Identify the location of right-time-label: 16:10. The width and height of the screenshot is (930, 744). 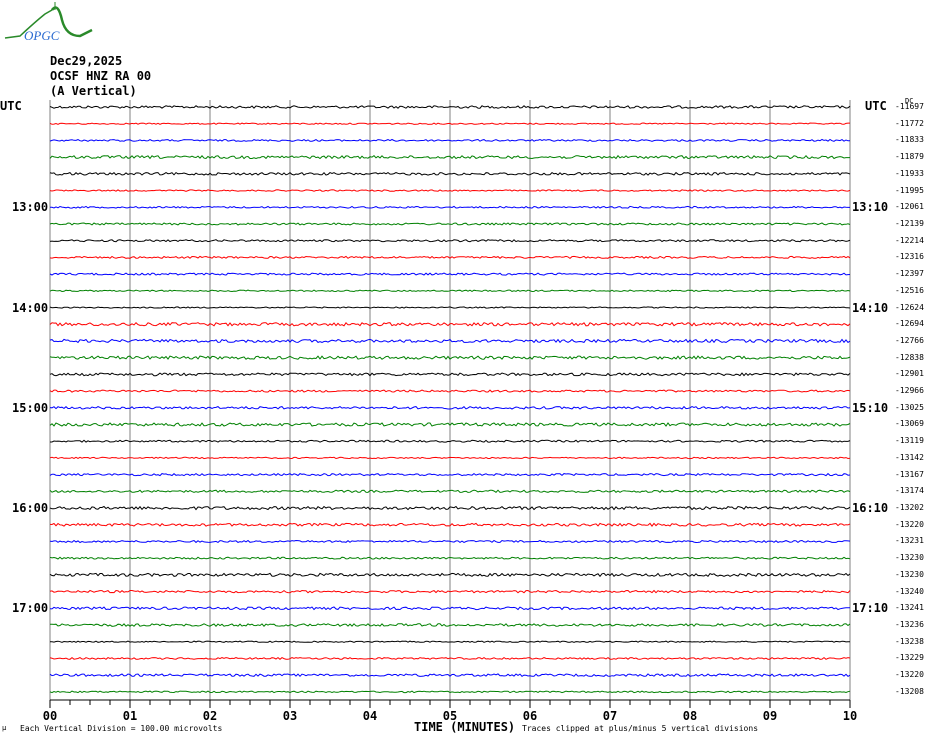
(870, 508).